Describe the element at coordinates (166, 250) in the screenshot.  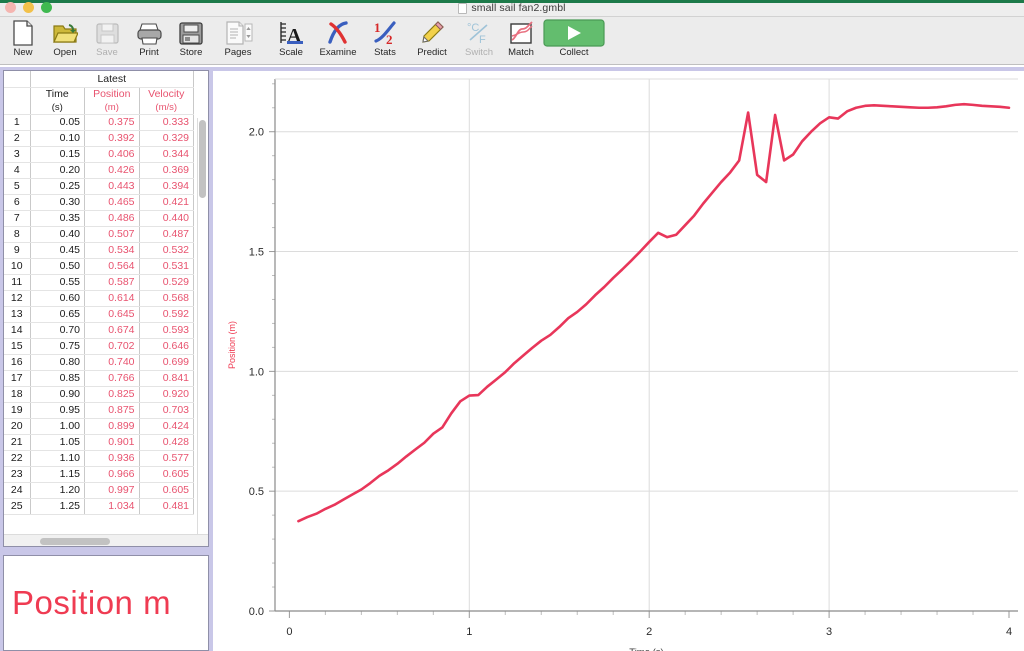
I see `cell-velocity: 0.532` at that location.